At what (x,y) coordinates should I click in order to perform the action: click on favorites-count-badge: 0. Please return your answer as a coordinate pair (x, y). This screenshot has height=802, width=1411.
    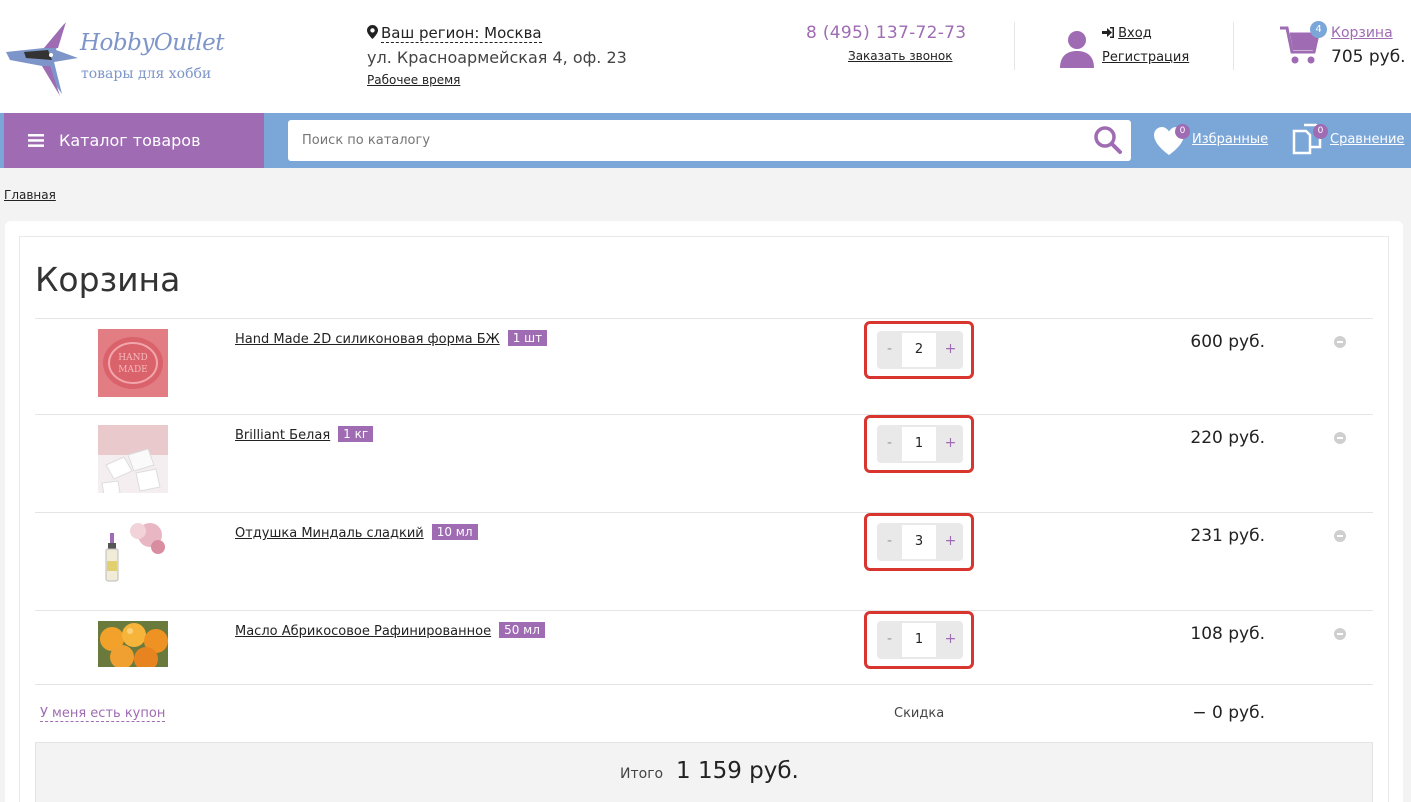
    Looking at the image, I should click on (1182, 131).